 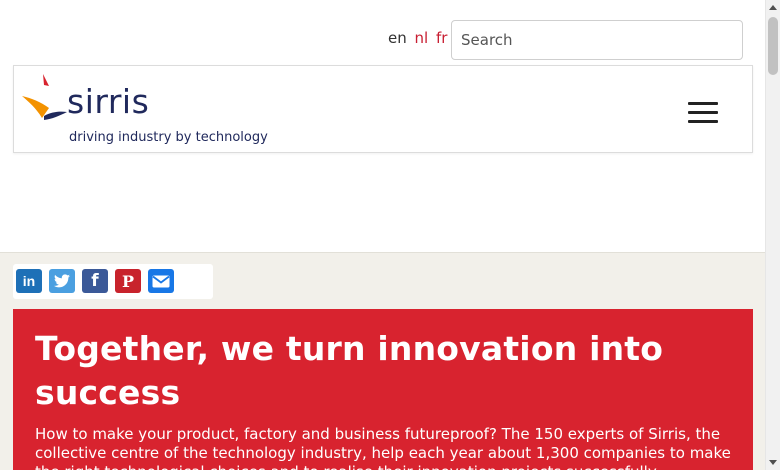 What do you see at coordinates (441, 38) in the screenshot?
I see `lang-fr: fr` at bounding box center [441, 38].